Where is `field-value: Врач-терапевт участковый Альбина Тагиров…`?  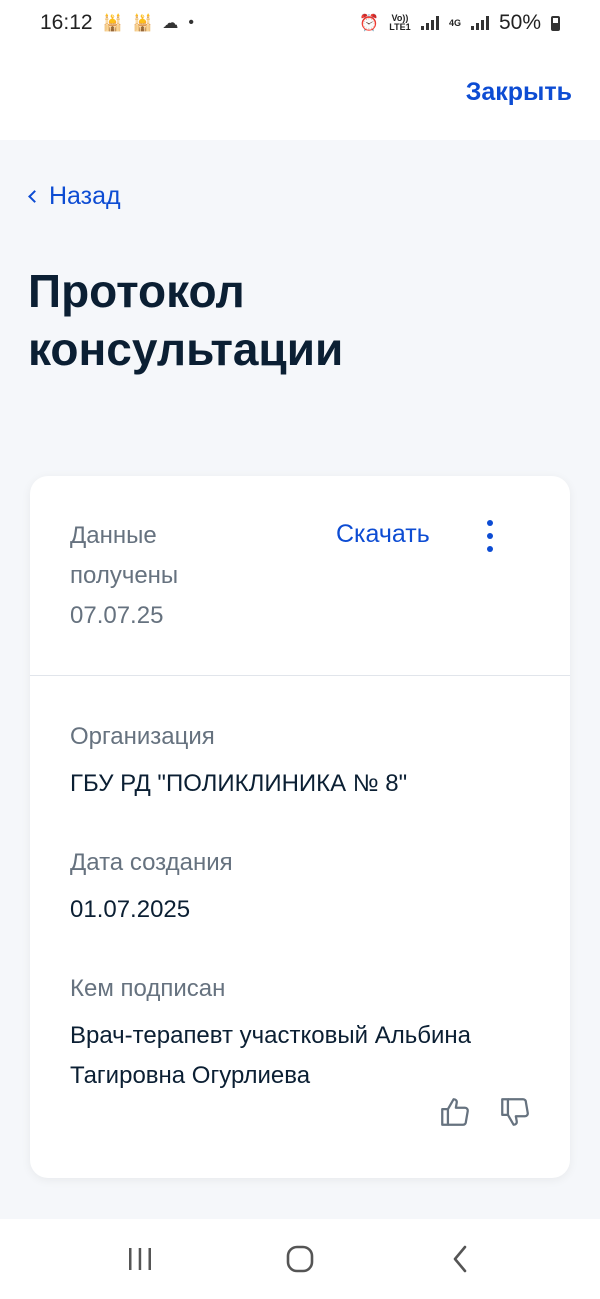 field-value: Врач-терапевт участковый Альбина Тагиров… is located at coordinates (270, 1055).